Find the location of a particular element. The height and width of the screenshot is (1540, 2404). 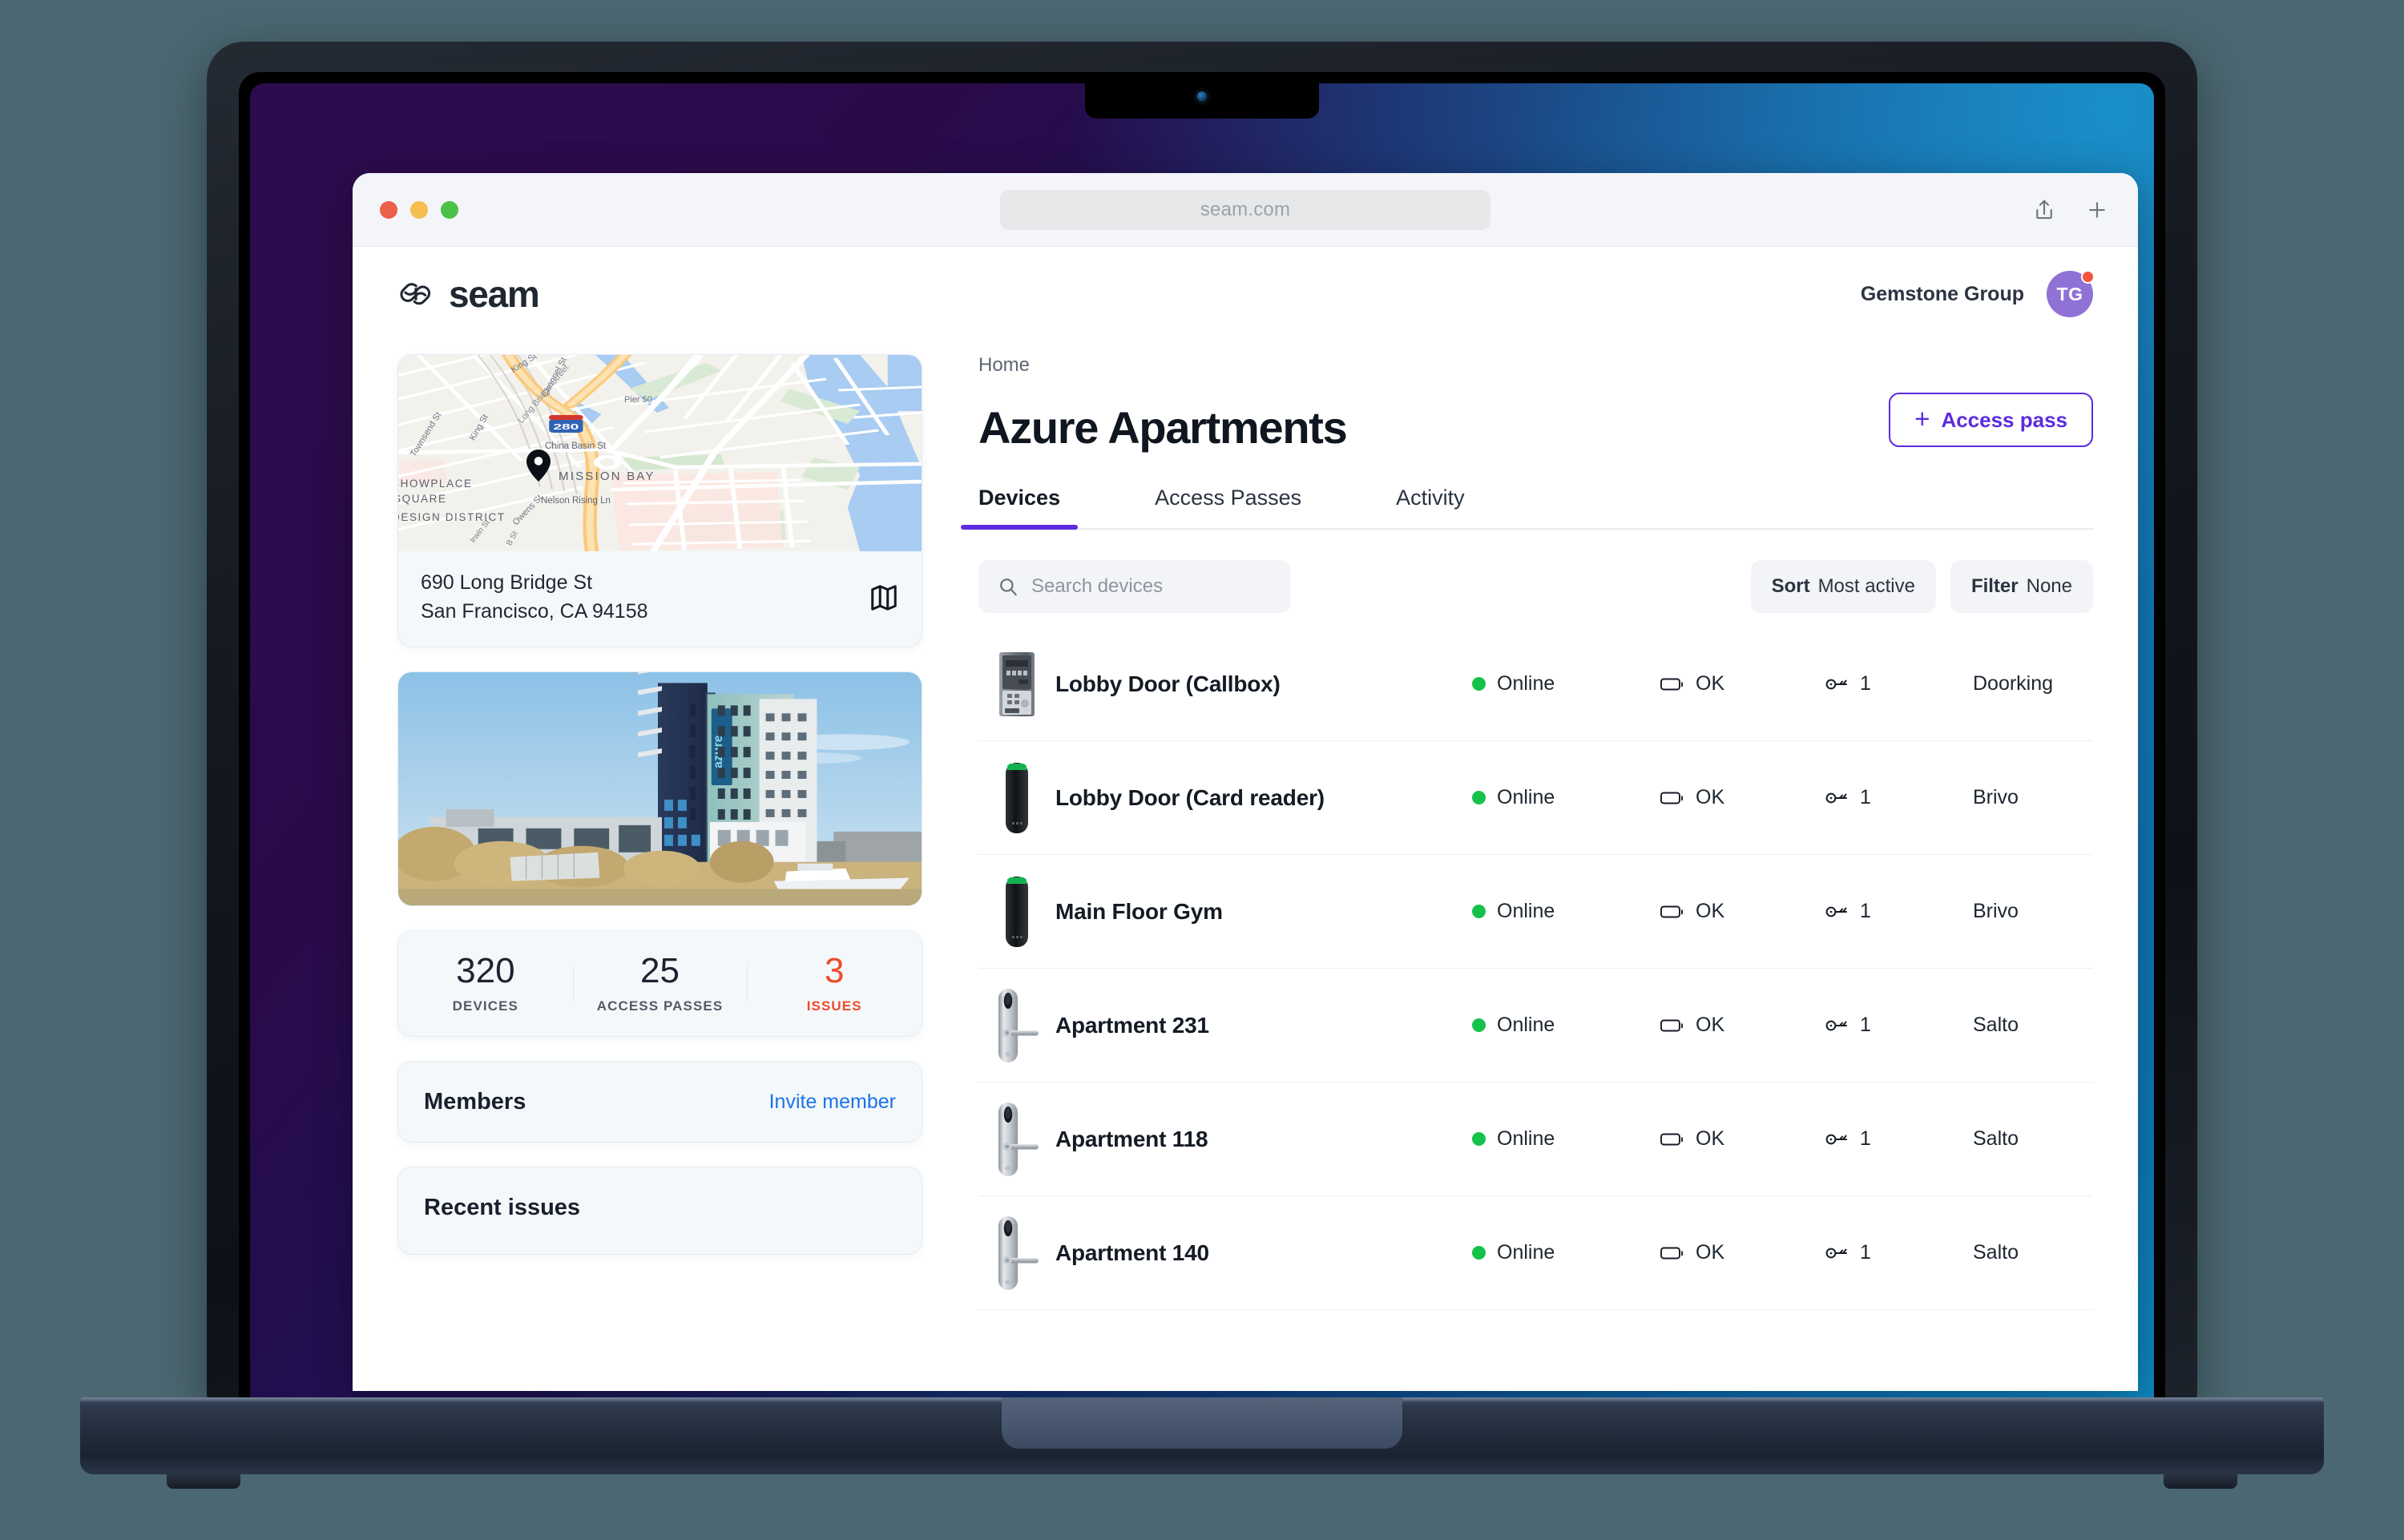

tab-access-passes: Access Passes is located at coordinates (1228, 507).